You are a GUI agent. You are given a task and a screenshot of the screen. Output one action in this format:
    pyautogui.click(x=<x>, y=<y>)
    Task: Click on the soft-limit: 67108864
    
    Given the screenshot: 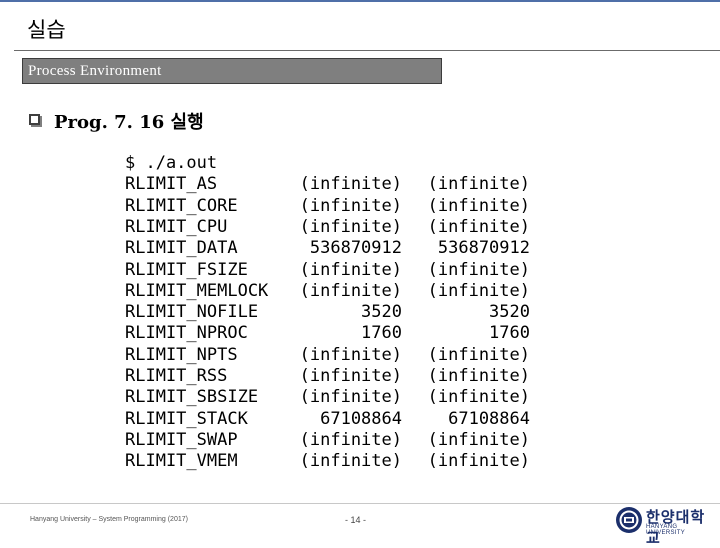 What is the action you would take?
    pyautogui.click(x=361, y=418)
    